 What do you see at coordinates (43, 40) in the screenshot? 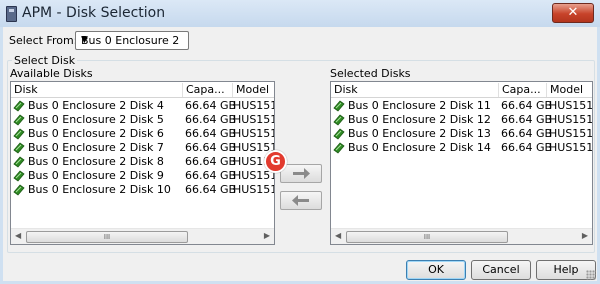
I see `select-from-label: Select From:` at bounding box center [43, 40].